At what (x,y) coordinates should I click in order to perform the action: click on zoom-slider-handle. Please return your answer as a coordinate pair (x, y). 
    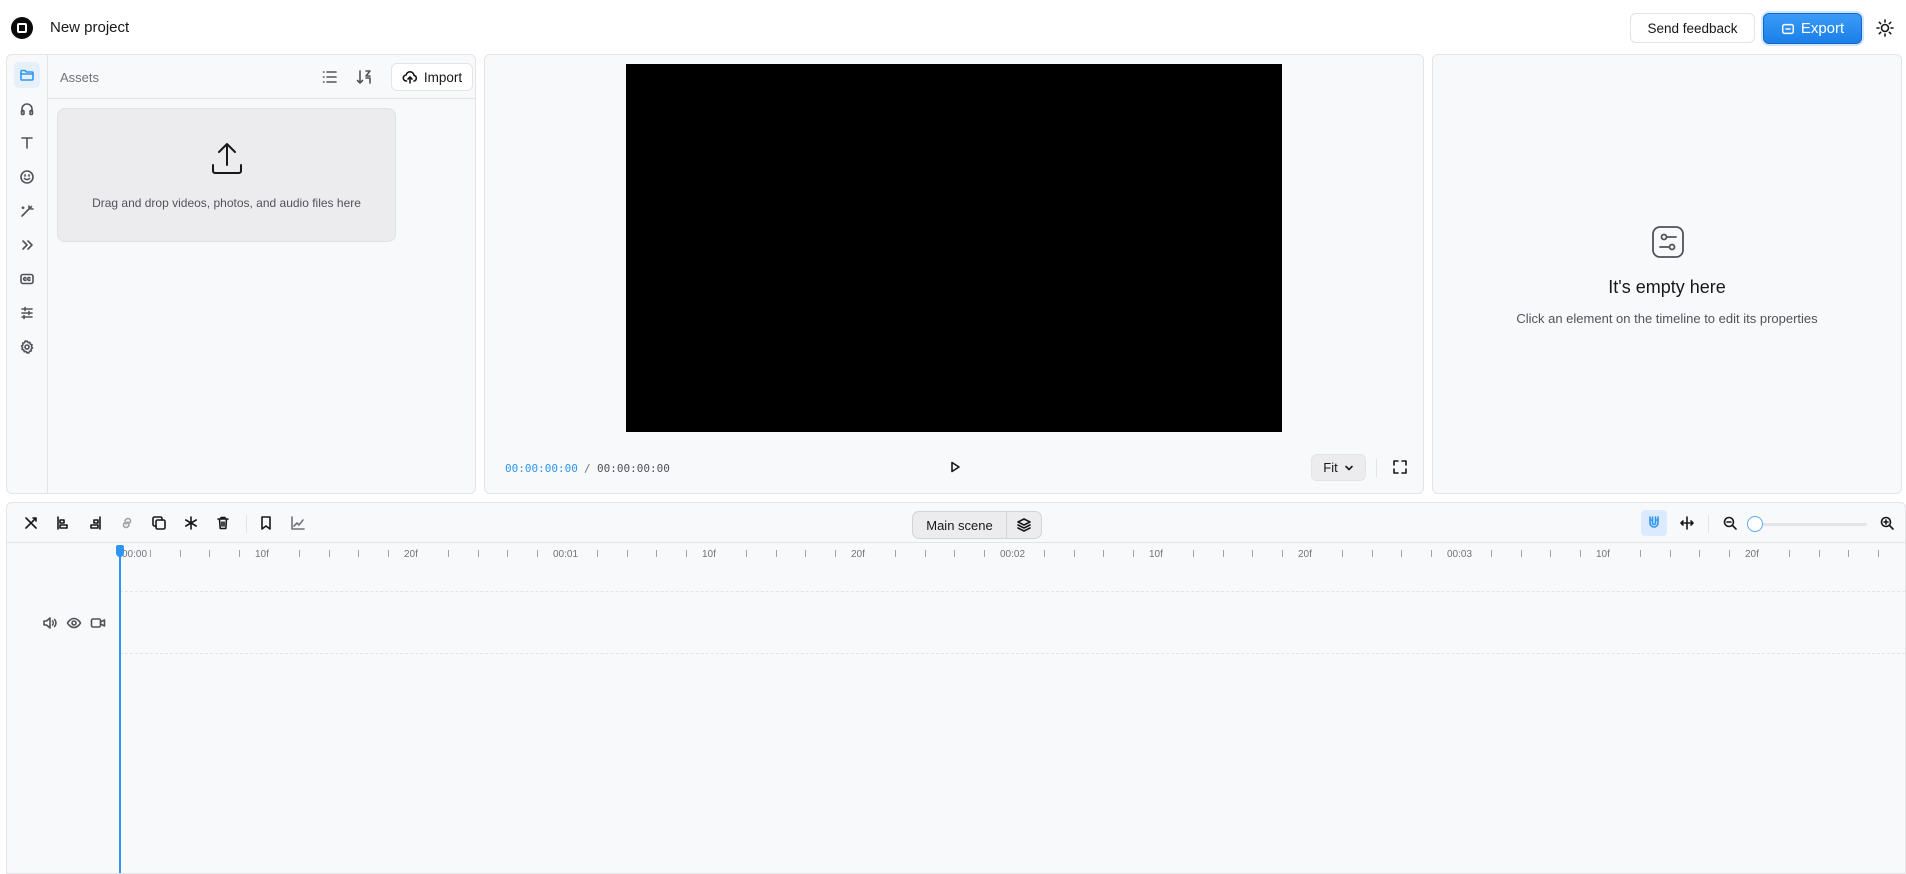
    Looking at the image, I should click on (1755, 524).